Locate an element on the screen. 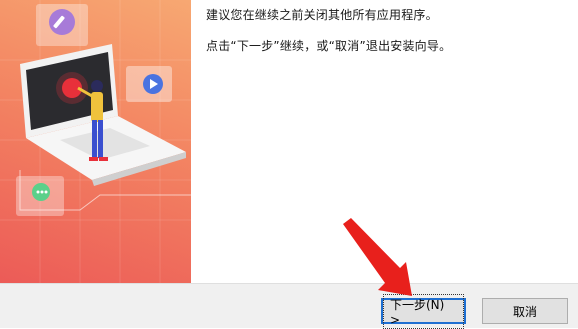  next-button-label: 下一步(N) > is located at coordinates (423, 311).